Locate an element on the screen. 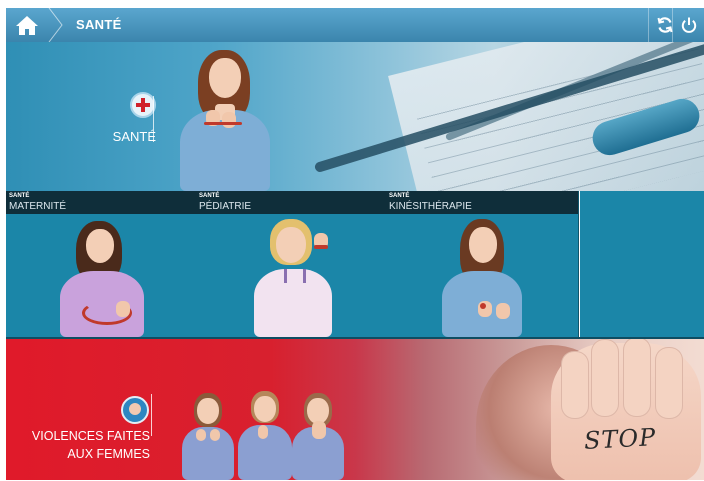 This screenshot has width=704, height=481. banner-label: VIOLENCES FAITES AUX FEMMES is located at coordinates (83, 445).